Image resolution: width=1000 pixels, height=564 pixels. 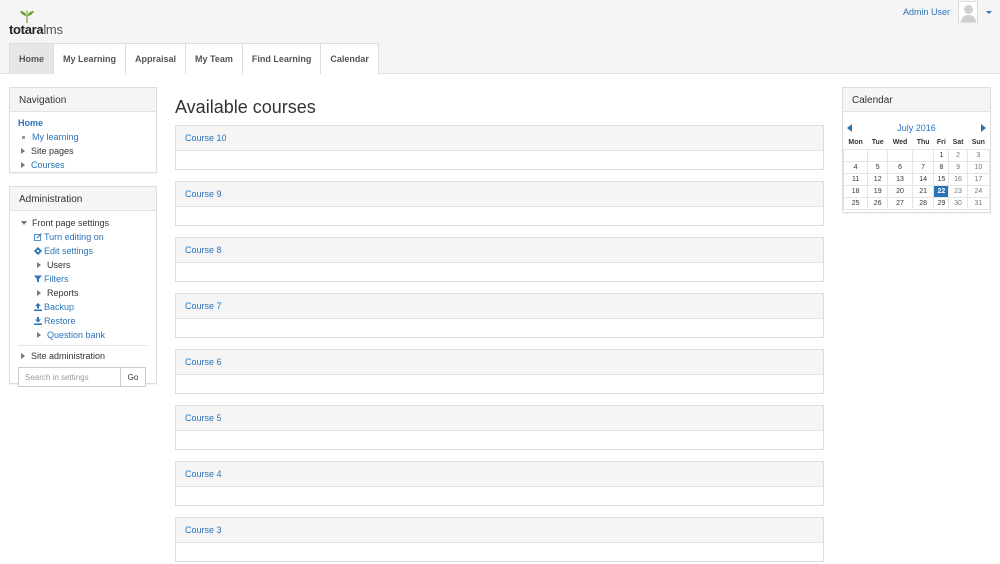 I want to click on calendar-day: 15, so click(x=941, y=179).